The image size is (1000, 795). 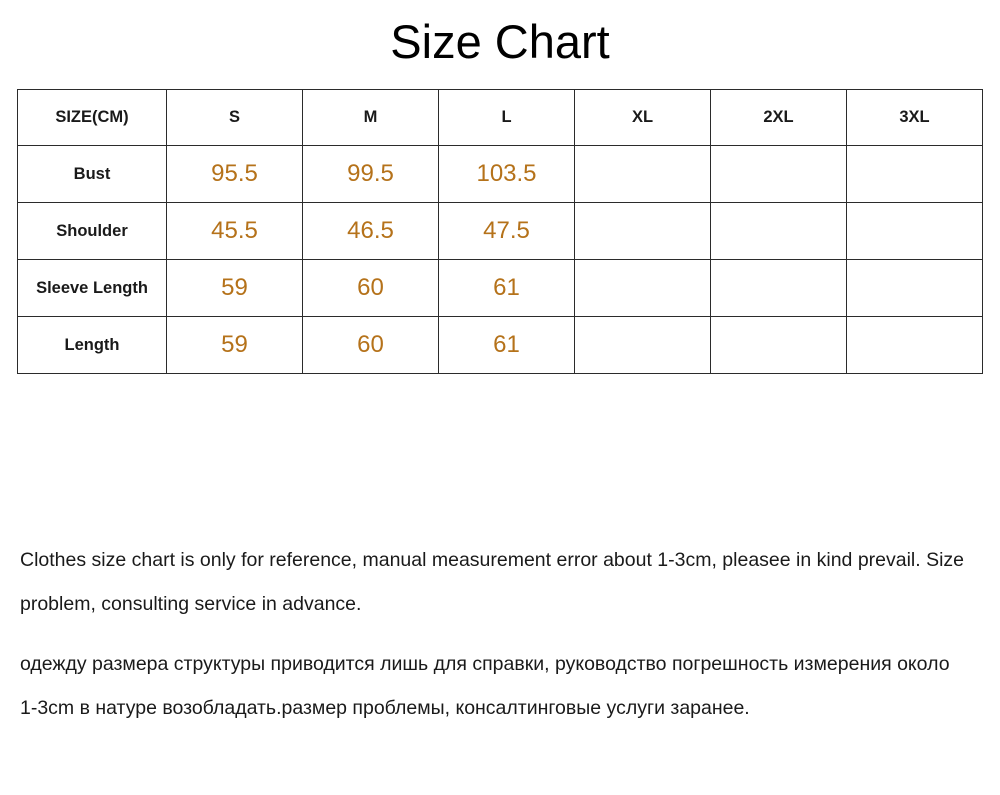 What do you see at coordinates (92, 288) in the screenshot?
I see `row-label-sleeve-length: Sleeve Length` at bounding box center [92, 288].